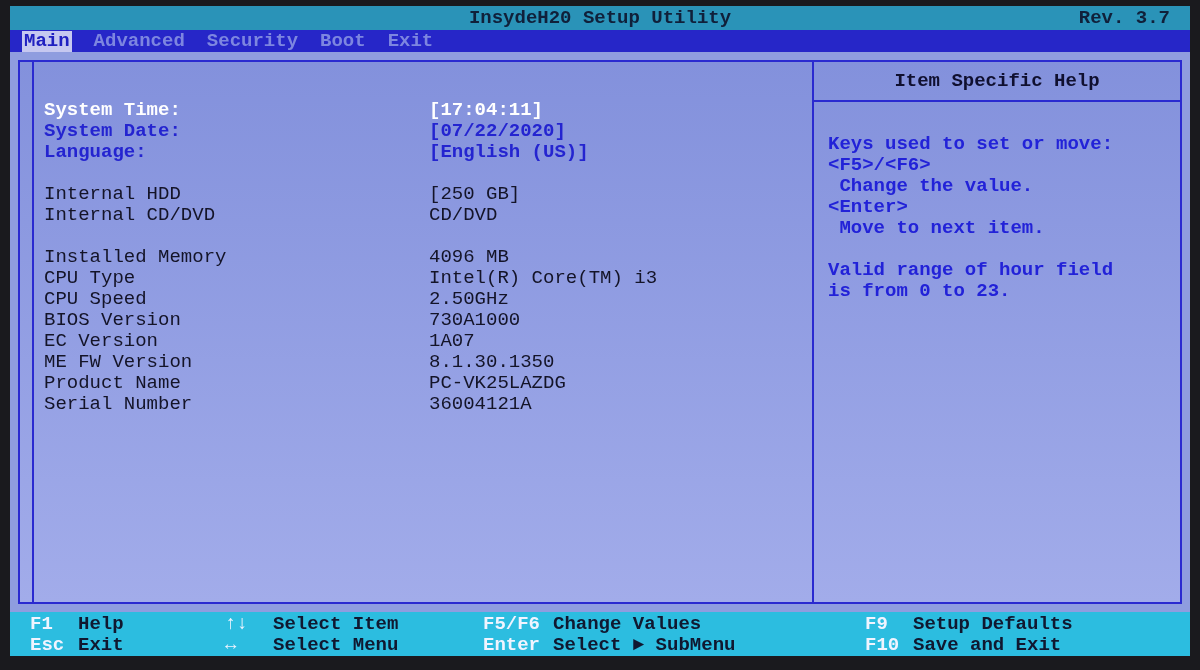 This screenshot has width=1200, height=670. Describe the element at coordinates (48, 645) in the screenshot. I see `key-name: Esc` at that location.